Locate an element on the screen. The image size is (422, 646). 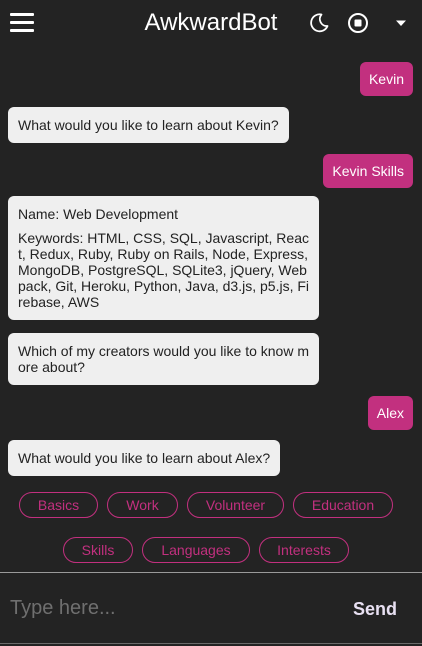
composer-divider is located at coordinates (211, 572).